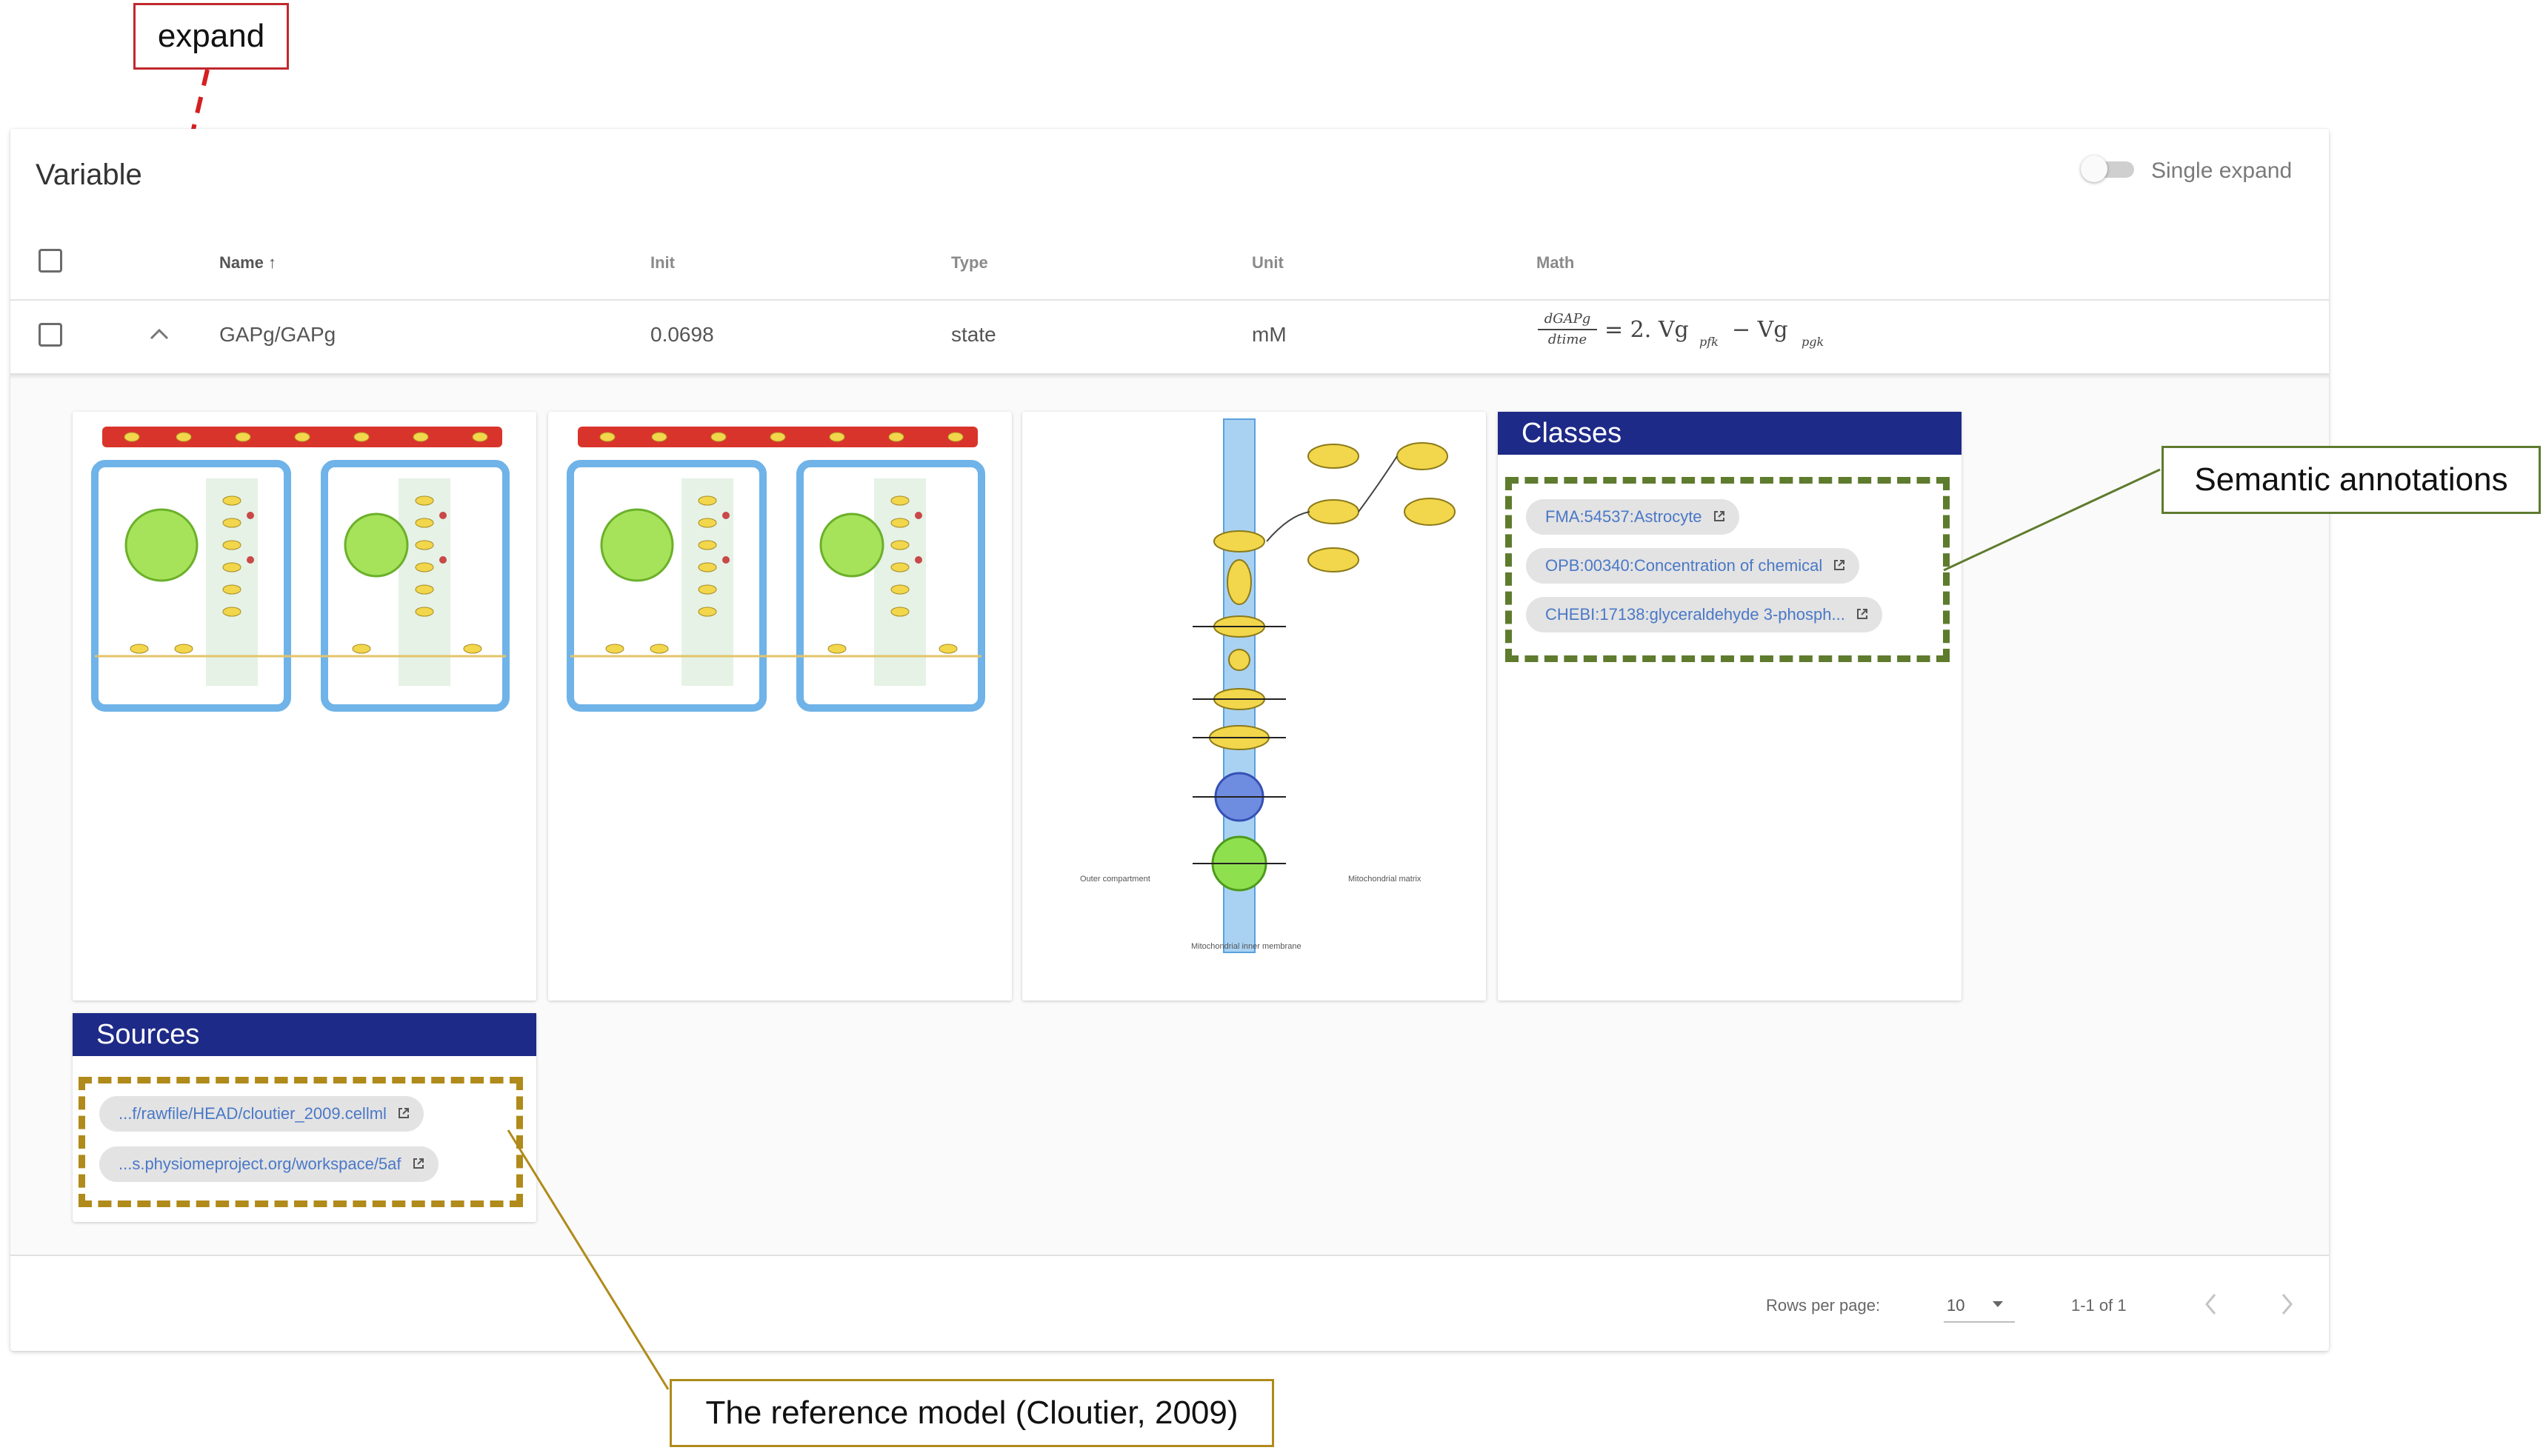 This screenshot has width=2543, height=1456. What do you see at coordinates (2211, 1304) in the screenshot?
I see `previous-page-icon` at bounding box center [2211, 1304].